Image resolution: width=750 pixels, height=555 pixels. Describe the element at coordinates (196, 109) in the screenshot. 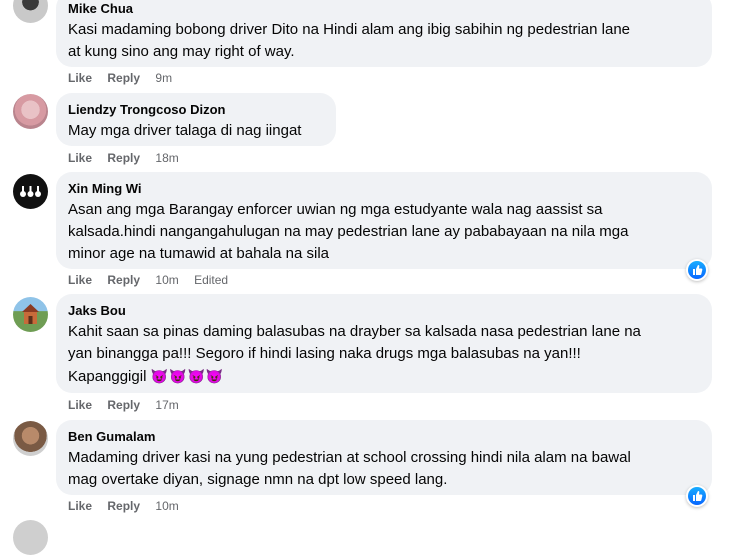

I see `comment-author: Liendzy Trongcoso Dizon` at that location.